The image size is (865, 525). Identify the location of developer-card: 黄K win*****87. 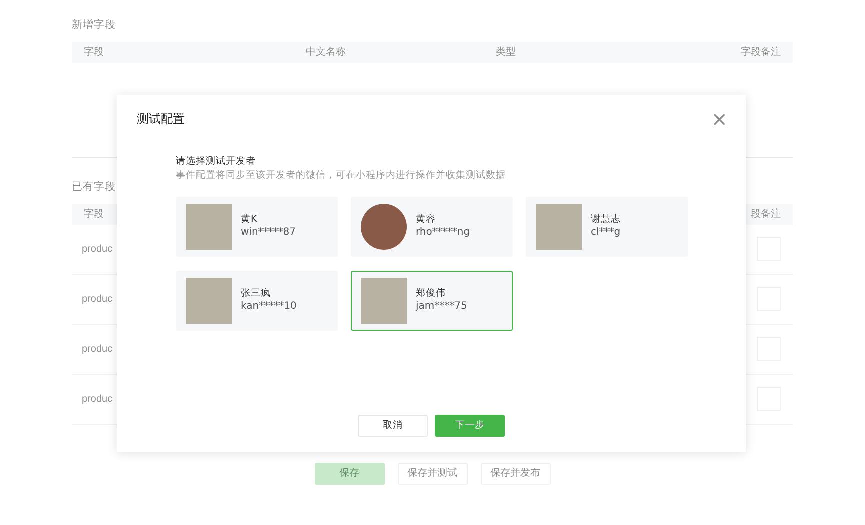
(257, 226).